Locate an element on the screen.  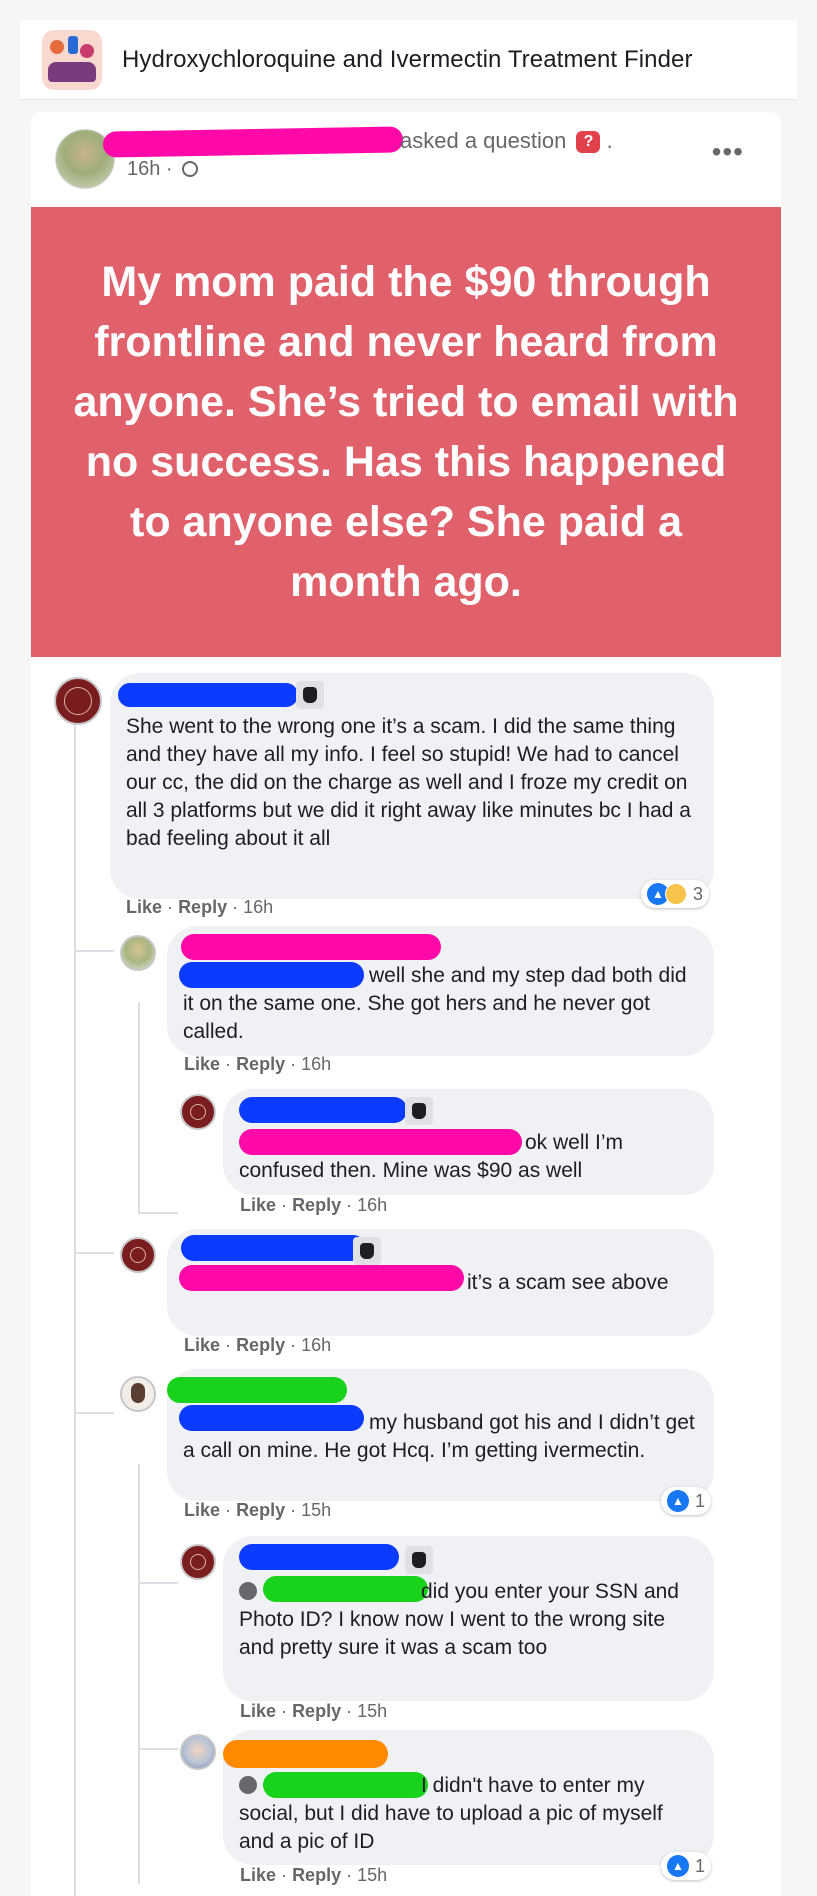
reaction-count: ▲ 3 is located at coordinates (675, 894).